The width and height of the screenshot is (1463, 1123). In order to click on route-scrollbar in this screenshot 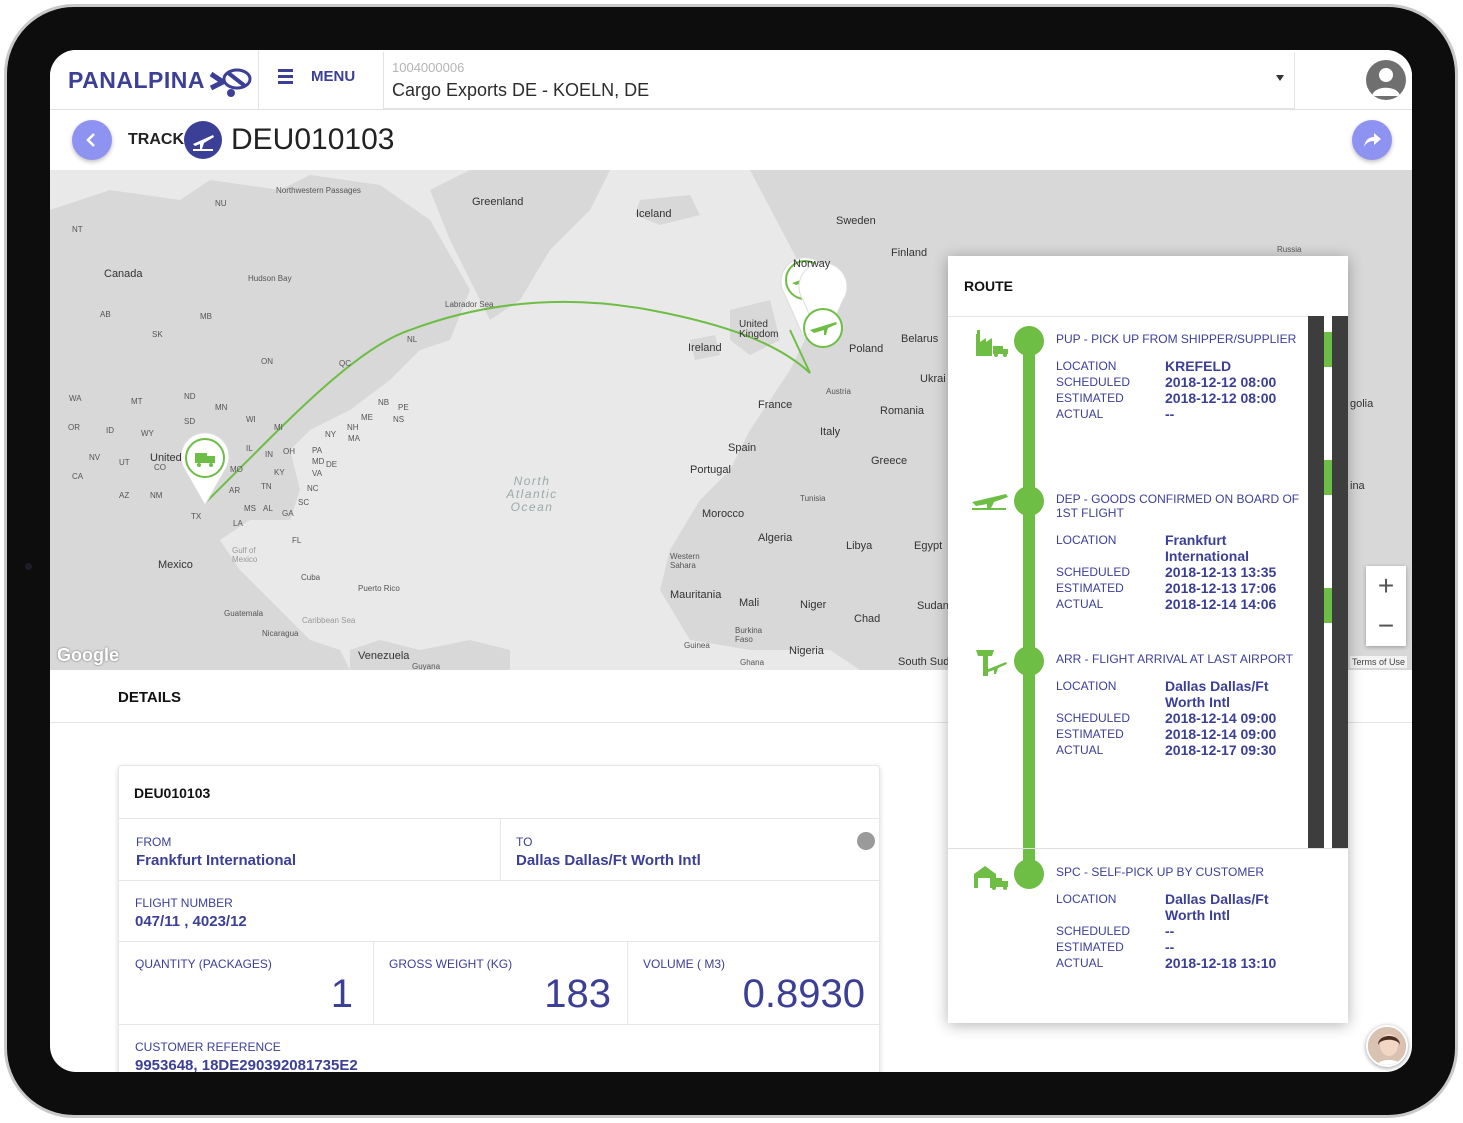, I will do `click(1328, 582)`.